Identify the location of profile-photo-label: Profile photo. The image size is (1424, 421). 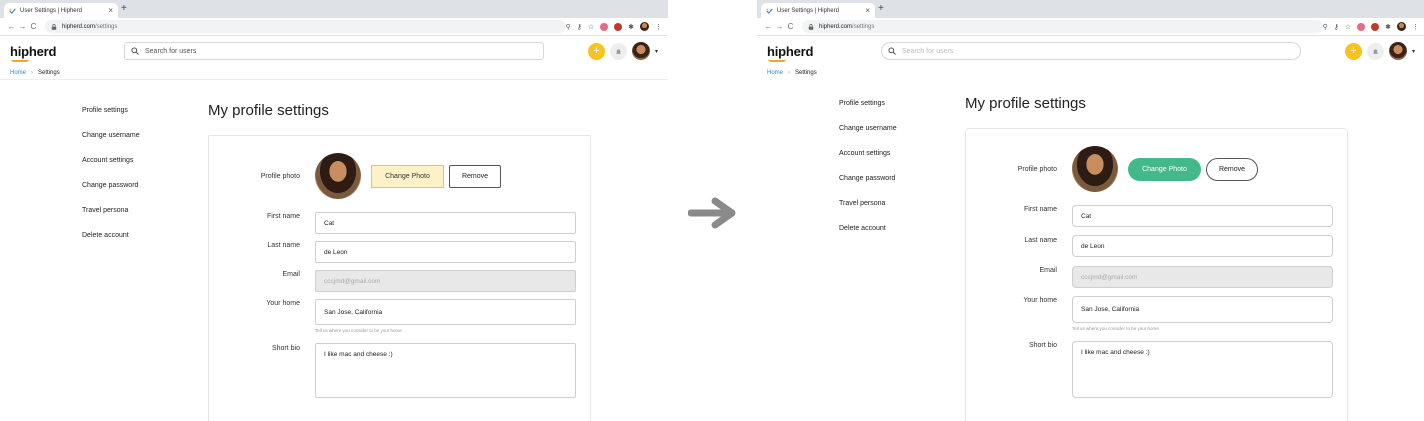
(1037, 169).